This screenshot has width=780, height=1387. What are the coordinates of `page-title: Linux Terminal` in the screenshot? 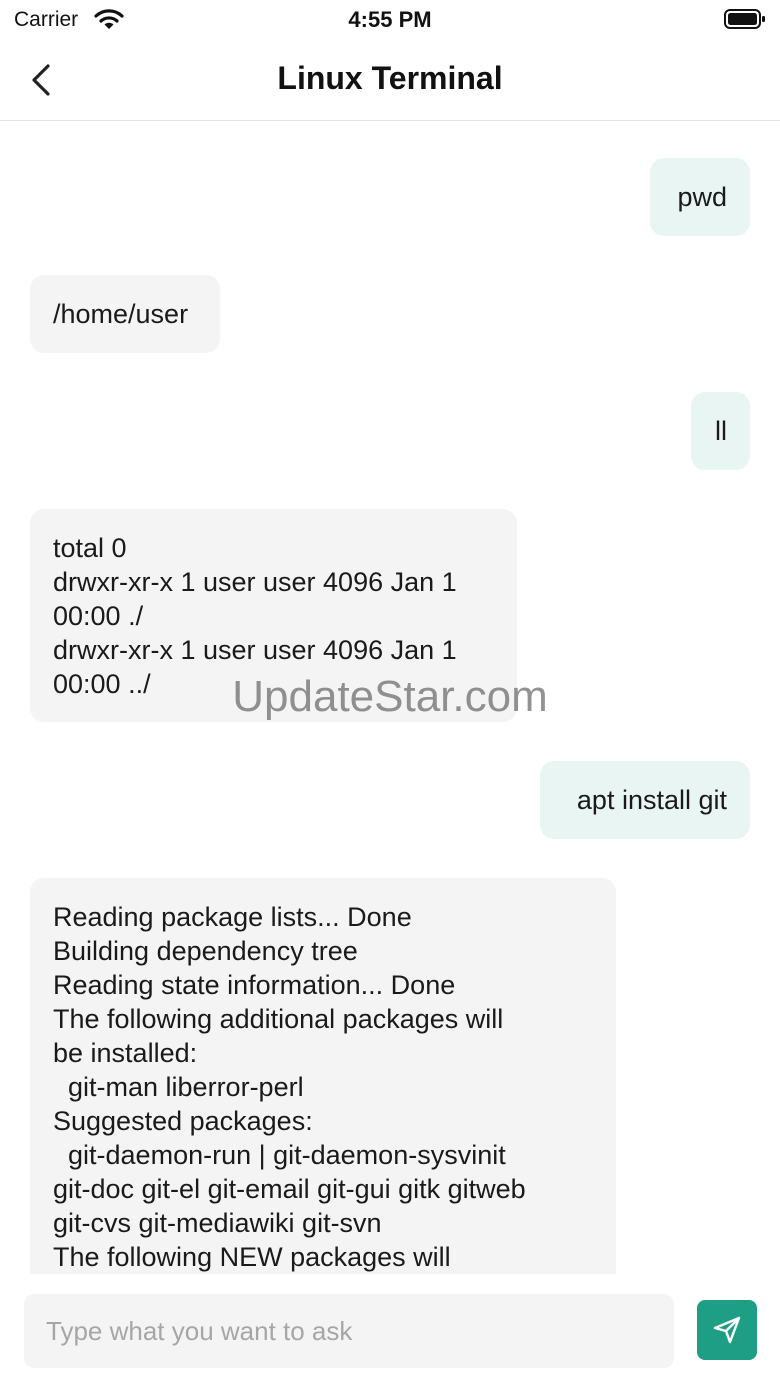 It's located at (390, 78).